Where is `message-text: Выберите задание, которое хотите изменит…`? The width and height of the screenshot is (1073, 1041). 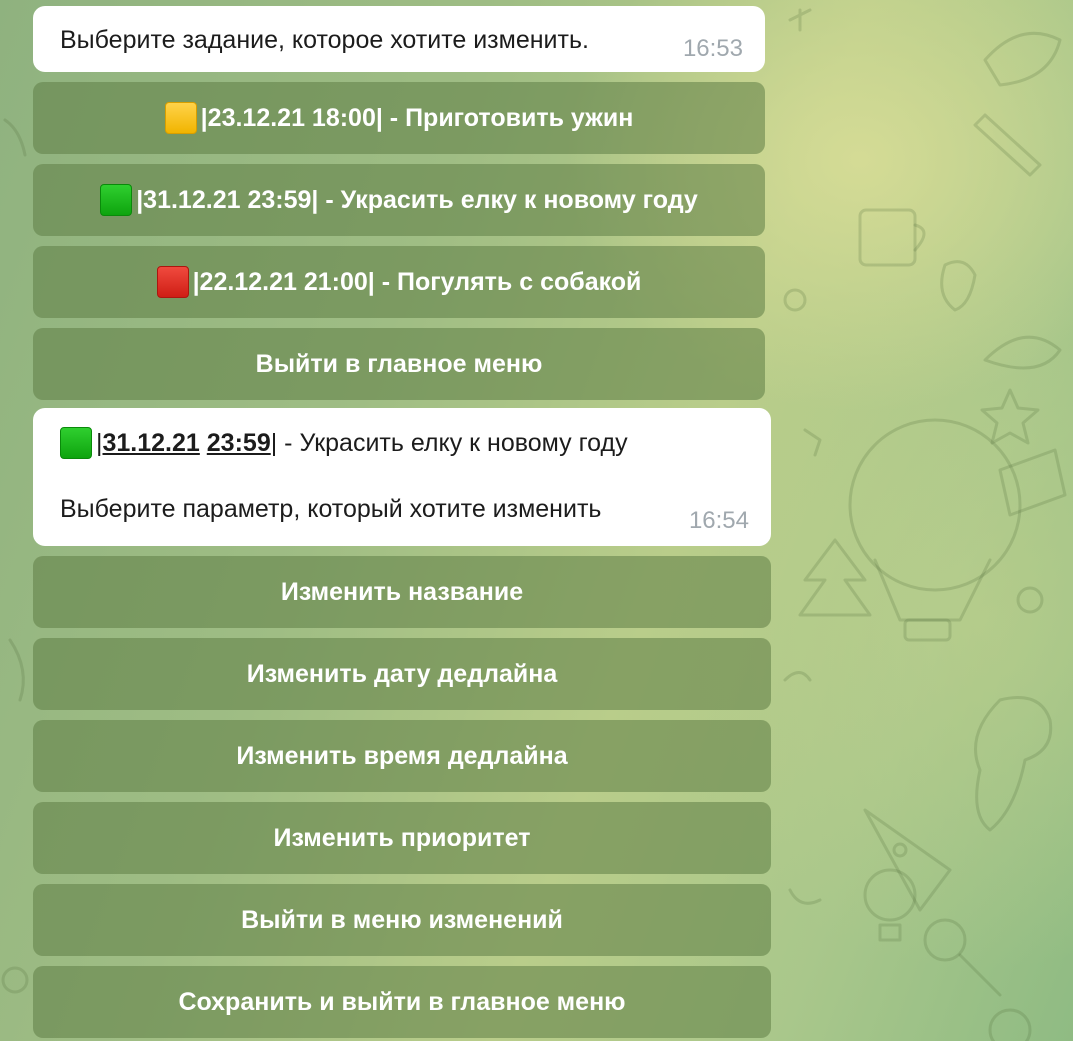
message-text: Выберите задание, которое хотите изменит… is located at coordinates (324, 40).